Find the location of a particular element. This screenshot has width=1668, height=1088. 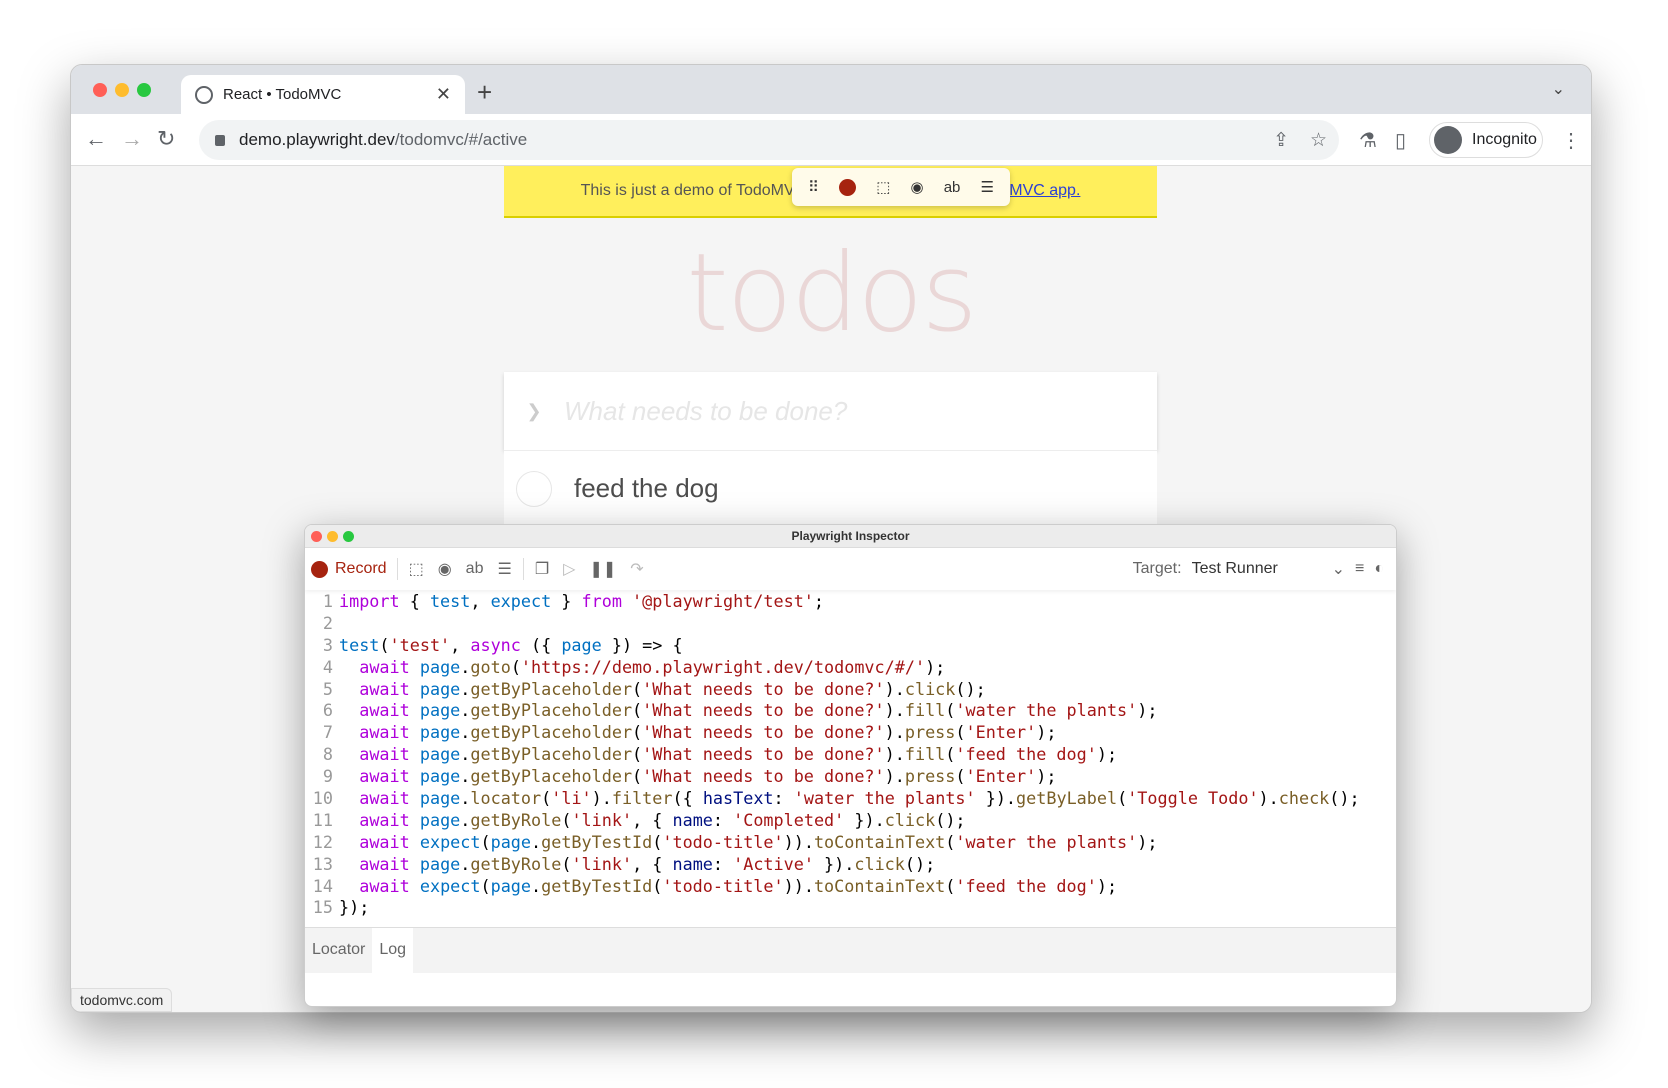

chevron-down-icon: ⌄ is located at coordinates (1338, 569).